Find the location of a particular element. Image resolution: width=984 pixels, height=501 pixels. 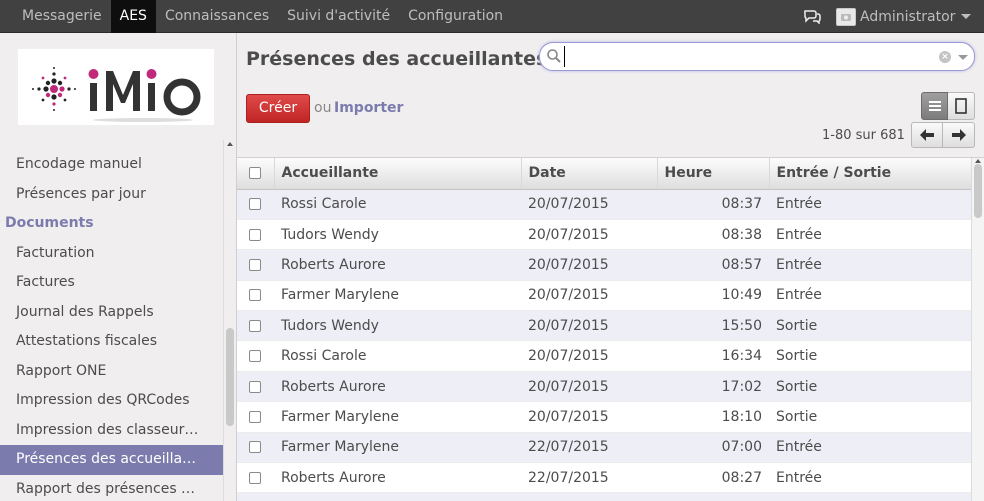

search-input is located at coordinates (749, 56).